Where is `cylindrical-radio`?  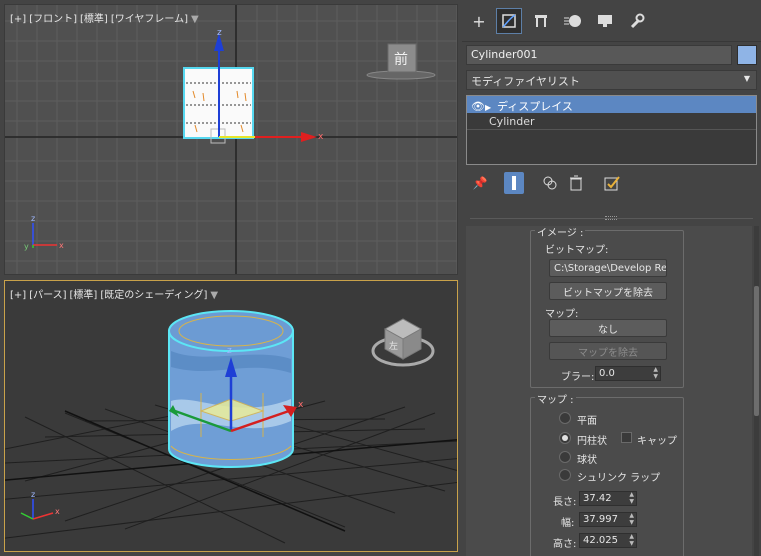
cylindrical-radio is located at coordinates (565, 438).